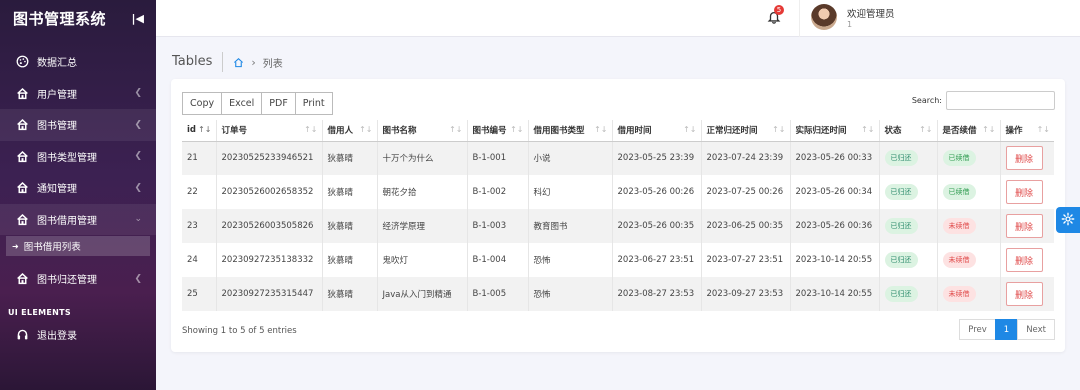  Describe the element at coordinates (422, 226) in the screenshot. I see `cell-book-name: 经济学原理` at that location.